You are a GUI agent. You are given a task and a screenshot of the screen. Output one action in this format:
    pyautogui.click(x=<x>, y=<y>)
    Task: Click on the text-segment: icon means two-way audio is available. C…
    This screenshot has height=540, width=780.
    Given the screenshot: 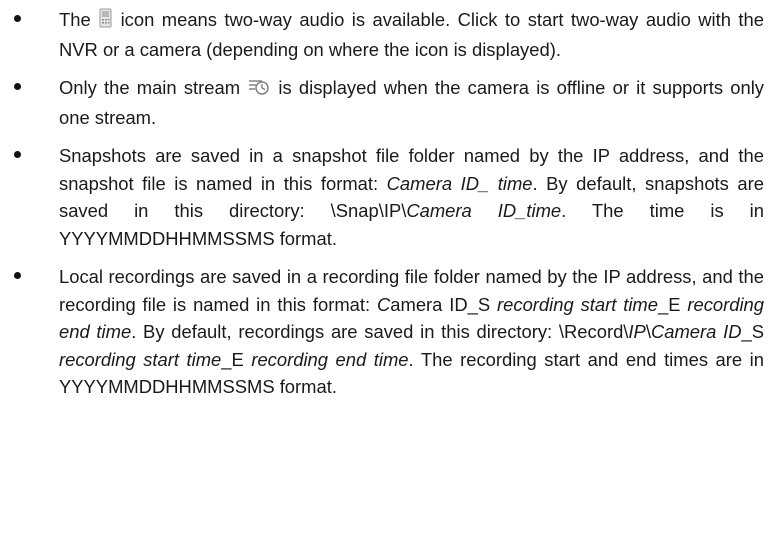 What is the action you would take?
    pyautogui.click(x=411, y=34)
    